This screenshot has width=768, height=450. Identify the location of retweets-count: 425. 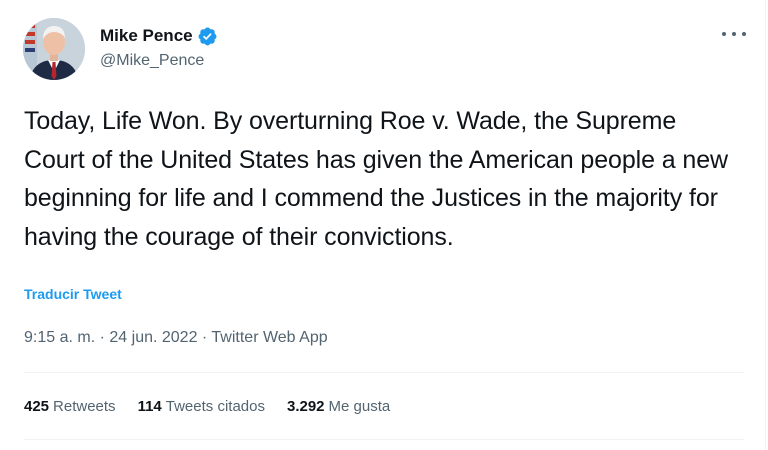
(37, 406).